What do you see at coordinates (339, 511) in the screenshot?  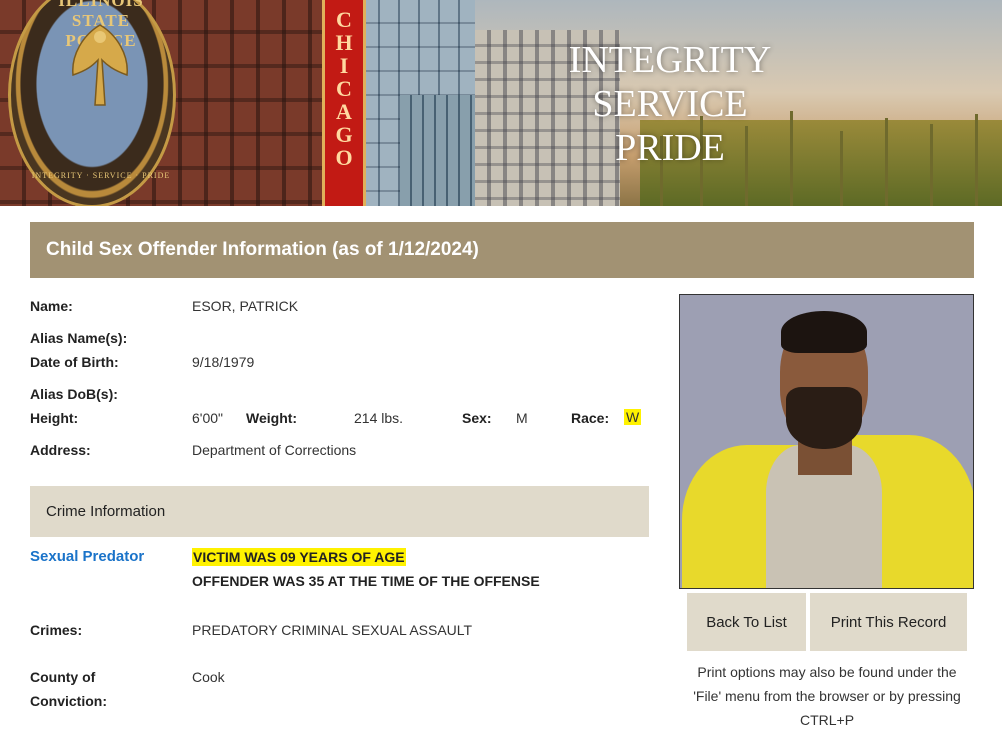 I see `crime-section-header: Crime Information` at bounding box center [339, 511].